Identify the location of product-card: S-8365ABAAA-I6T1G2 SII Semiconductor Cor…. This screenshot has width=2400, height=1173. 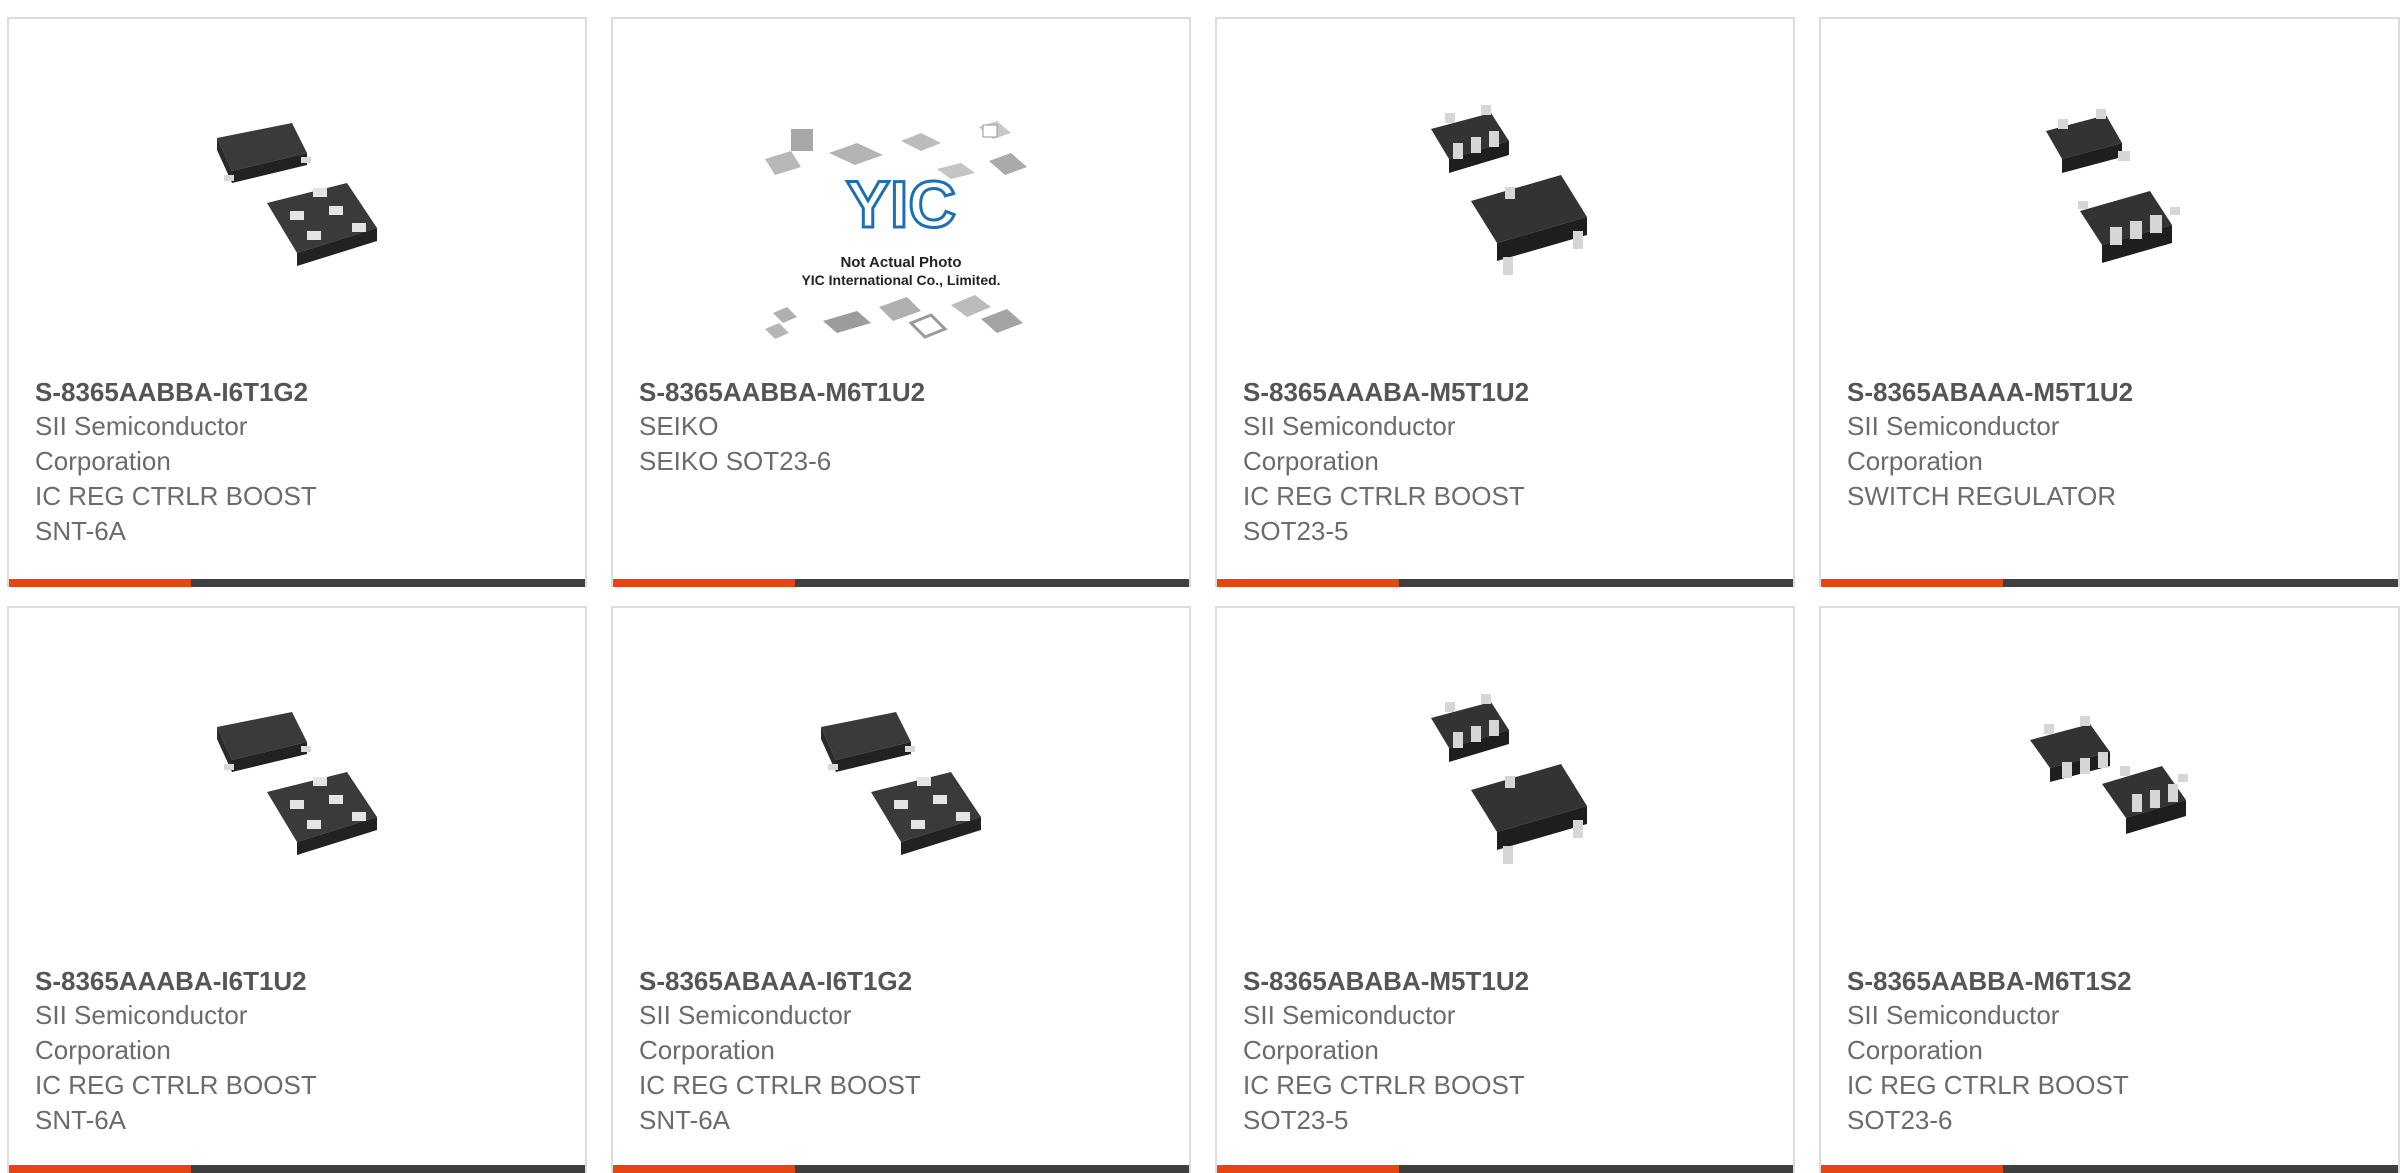
(901, 889).